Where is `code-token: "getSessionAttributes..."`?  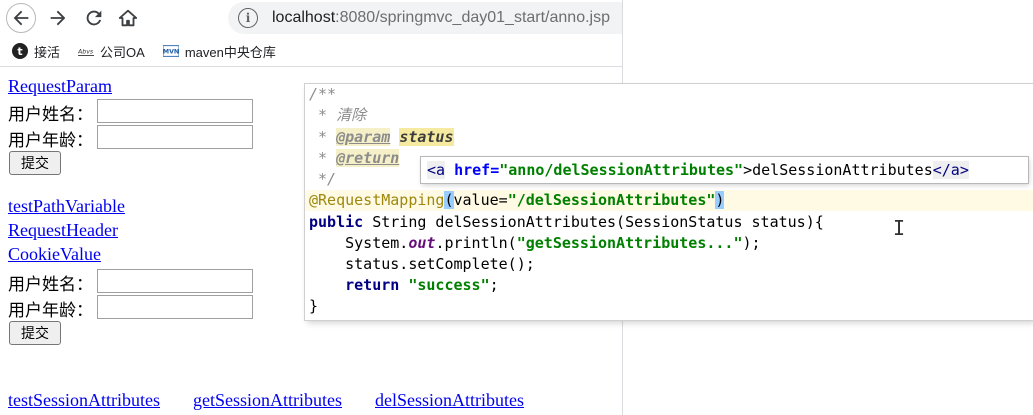 code-token: "getSessionAttributes..." is located at coordinates (629, 243).